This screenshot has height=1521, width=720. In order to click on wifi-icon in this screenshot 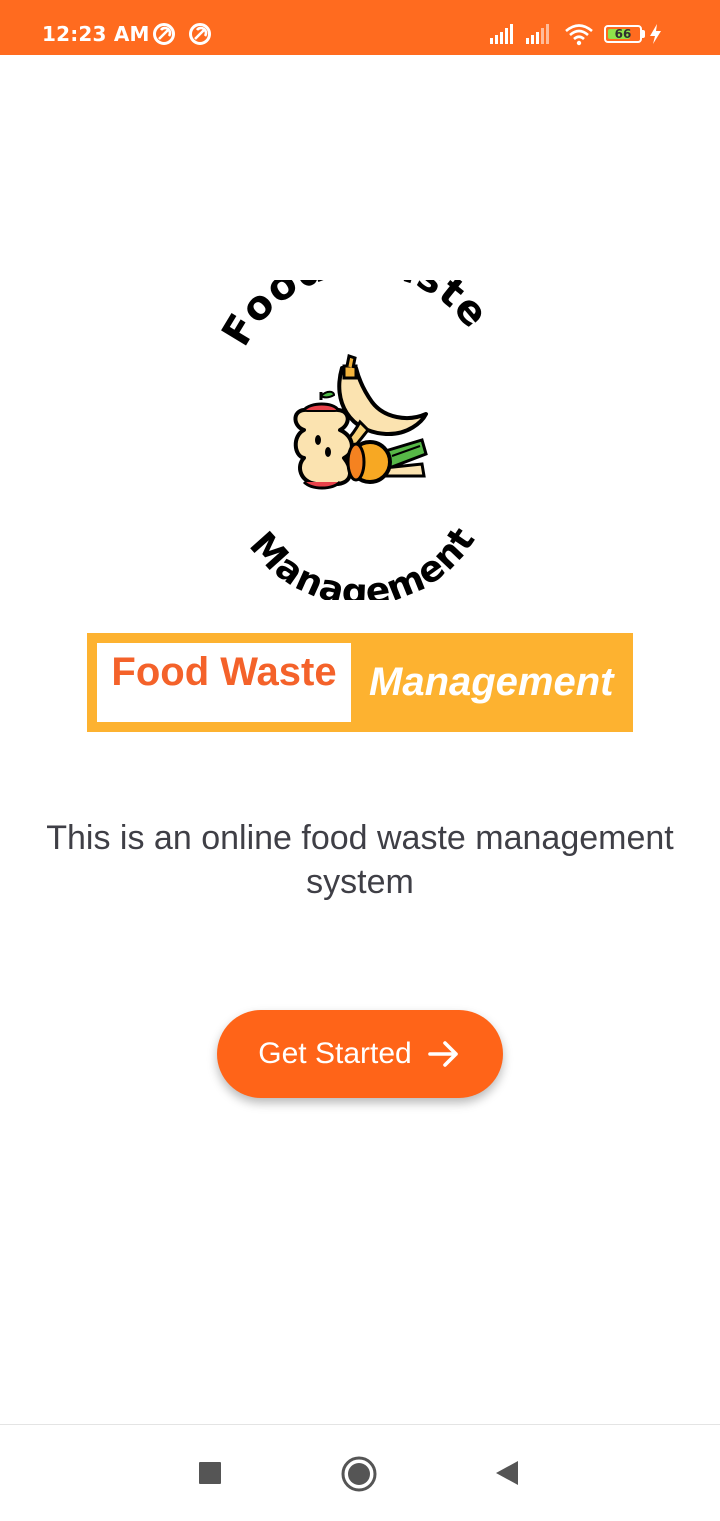, I will do `click(579, 35)`.